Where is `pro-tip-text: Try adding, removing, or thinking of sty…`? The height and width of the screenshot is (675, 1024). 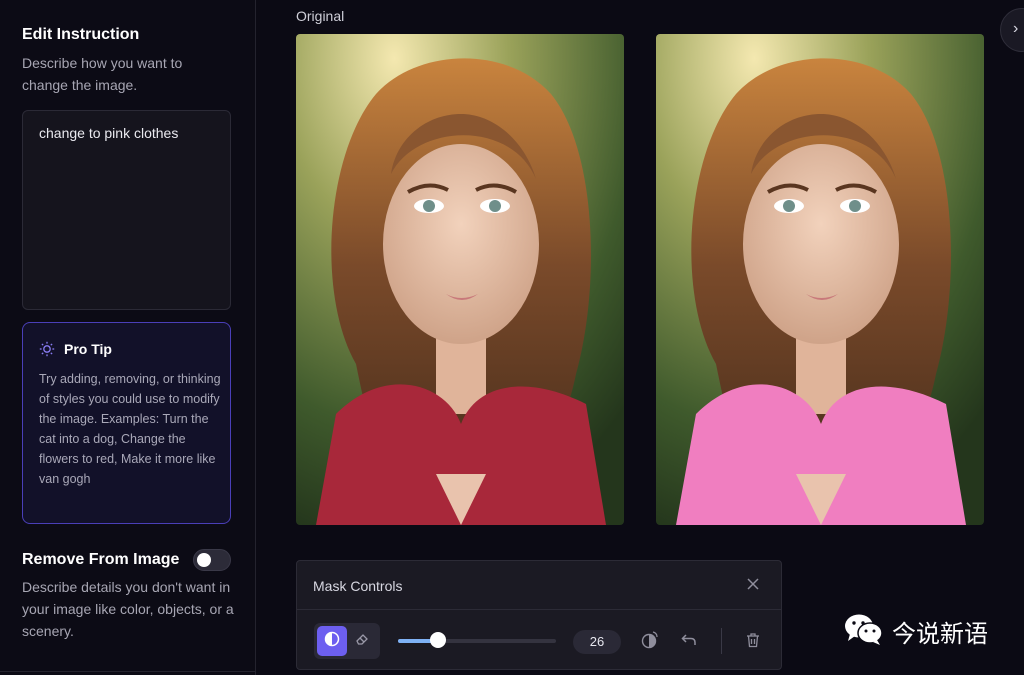 pro-tip-text: Try adding, removing, or thinking of sty… is located at coordinates (130, 429).